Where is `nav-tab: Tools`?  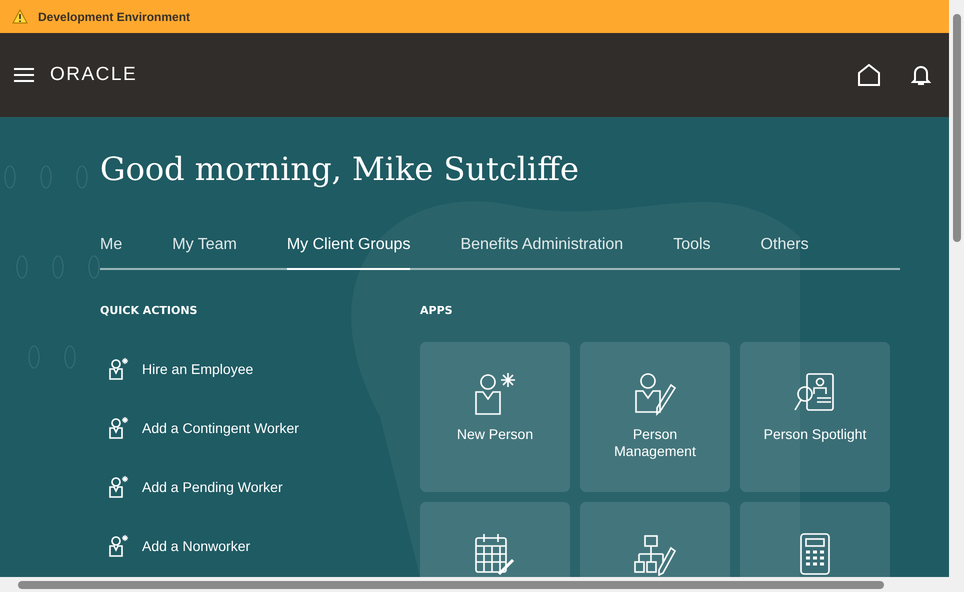
nav-tab: Tools is located at coordinates (692, 253).